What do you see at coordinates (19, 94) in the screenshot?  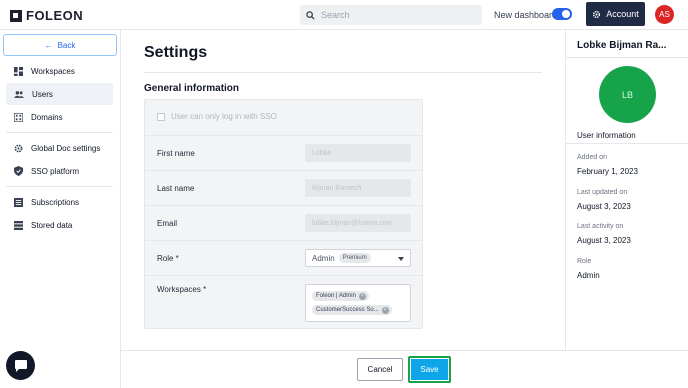 I see `users-icon` at bounding box center [19, 94].